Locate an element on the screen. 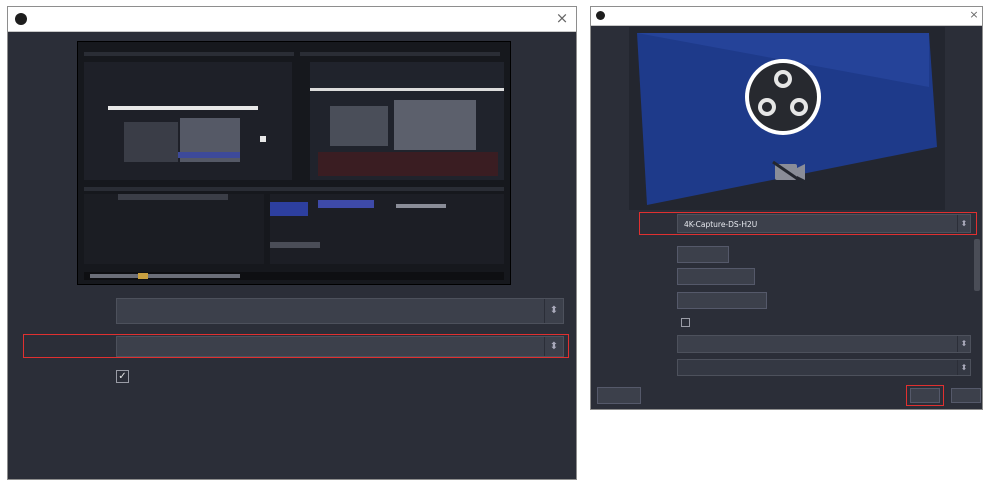  device-select: 4K-Capture-DS-H2U ⬍ is located at coordinates (824, 223).